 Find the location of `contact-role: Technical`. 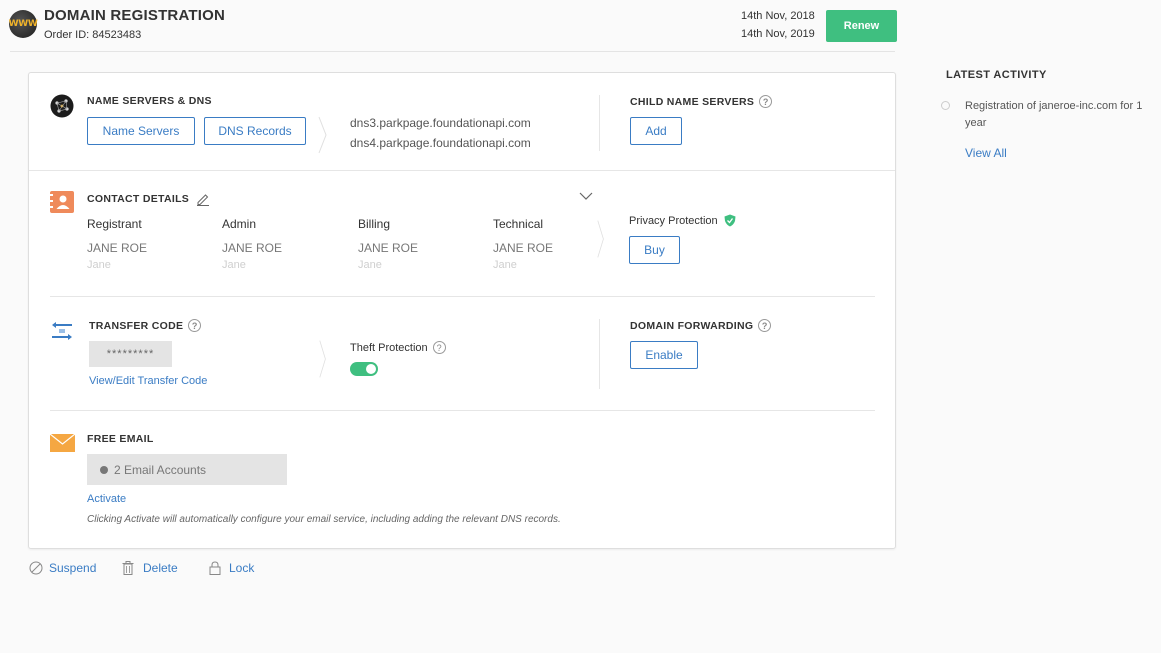

contact-role: Technical is located at coordinates (518, 224).